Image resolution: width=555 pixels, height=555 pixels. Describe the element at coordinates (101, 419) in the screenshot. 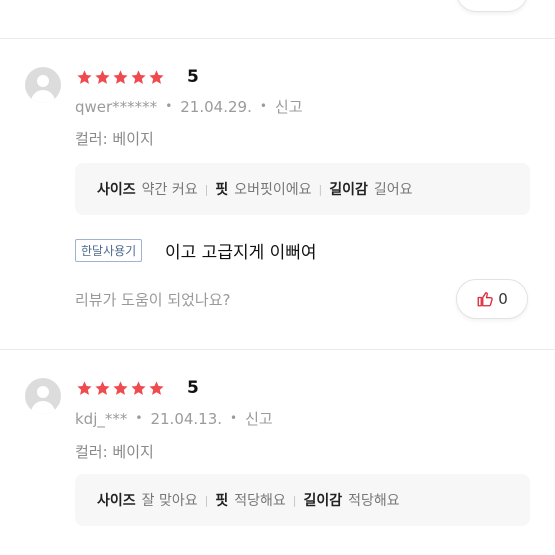

I see `reviewer-name: kdj_***` at that location.